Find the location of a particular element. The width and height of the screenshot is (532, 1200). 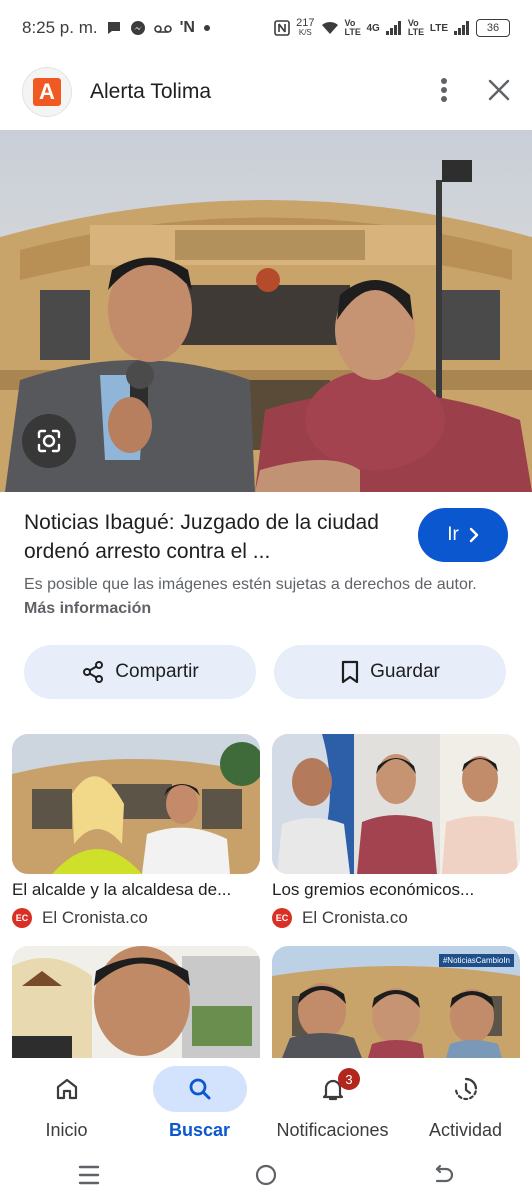

site-logo: A is located at coordinates (47, 92).